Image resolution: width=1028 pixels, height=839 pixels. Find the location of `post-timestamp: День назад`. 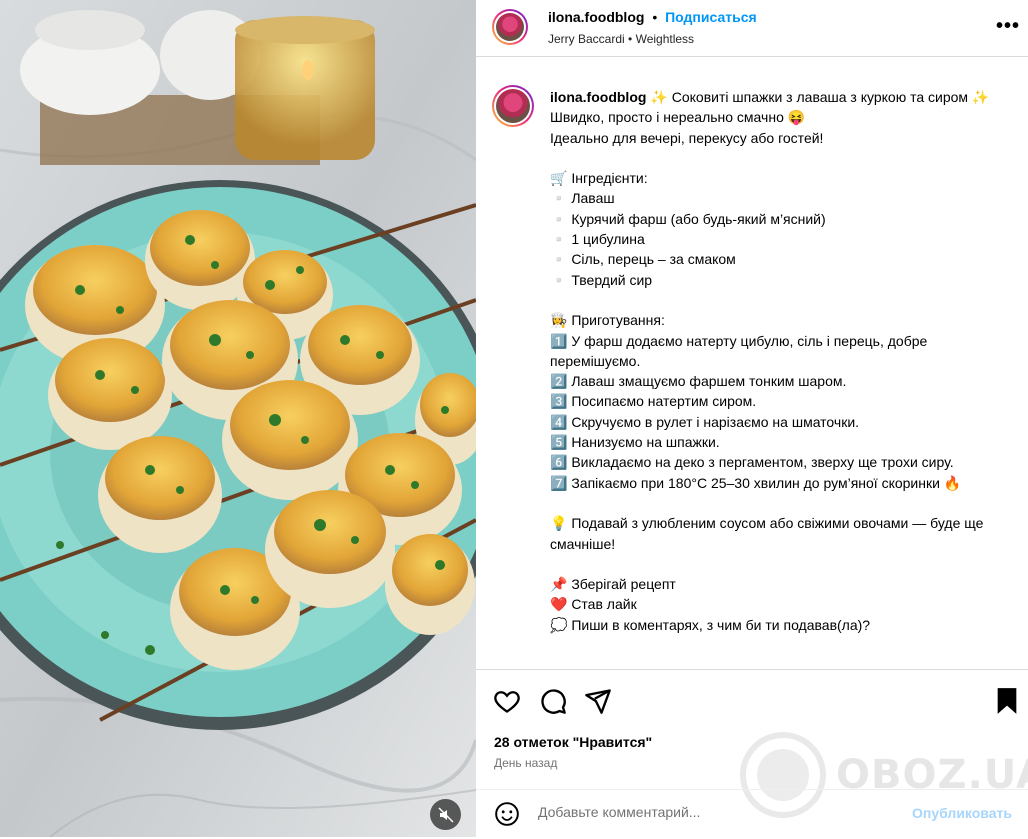

post-timestamp: День назад is located at coordinates (525, 763).